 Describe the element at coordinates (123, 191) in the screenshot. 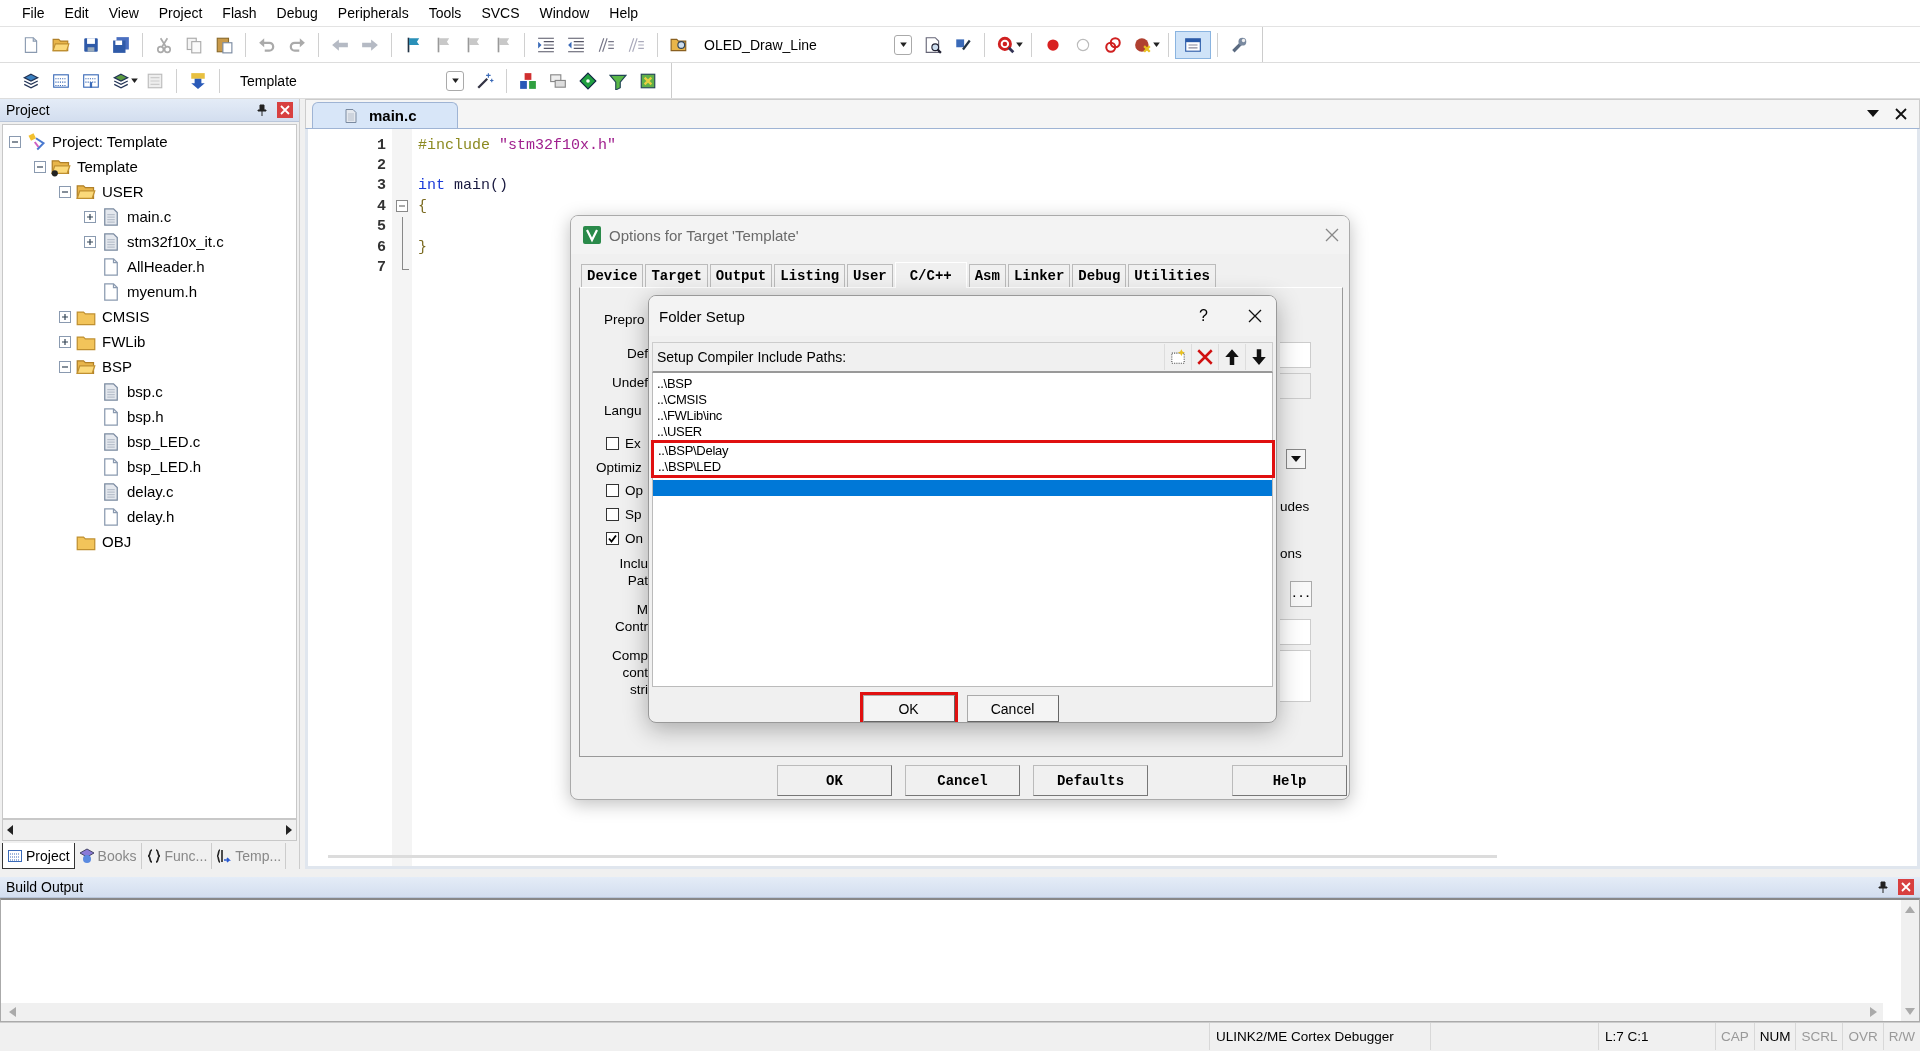

I see `tree-item: USER` at that location.